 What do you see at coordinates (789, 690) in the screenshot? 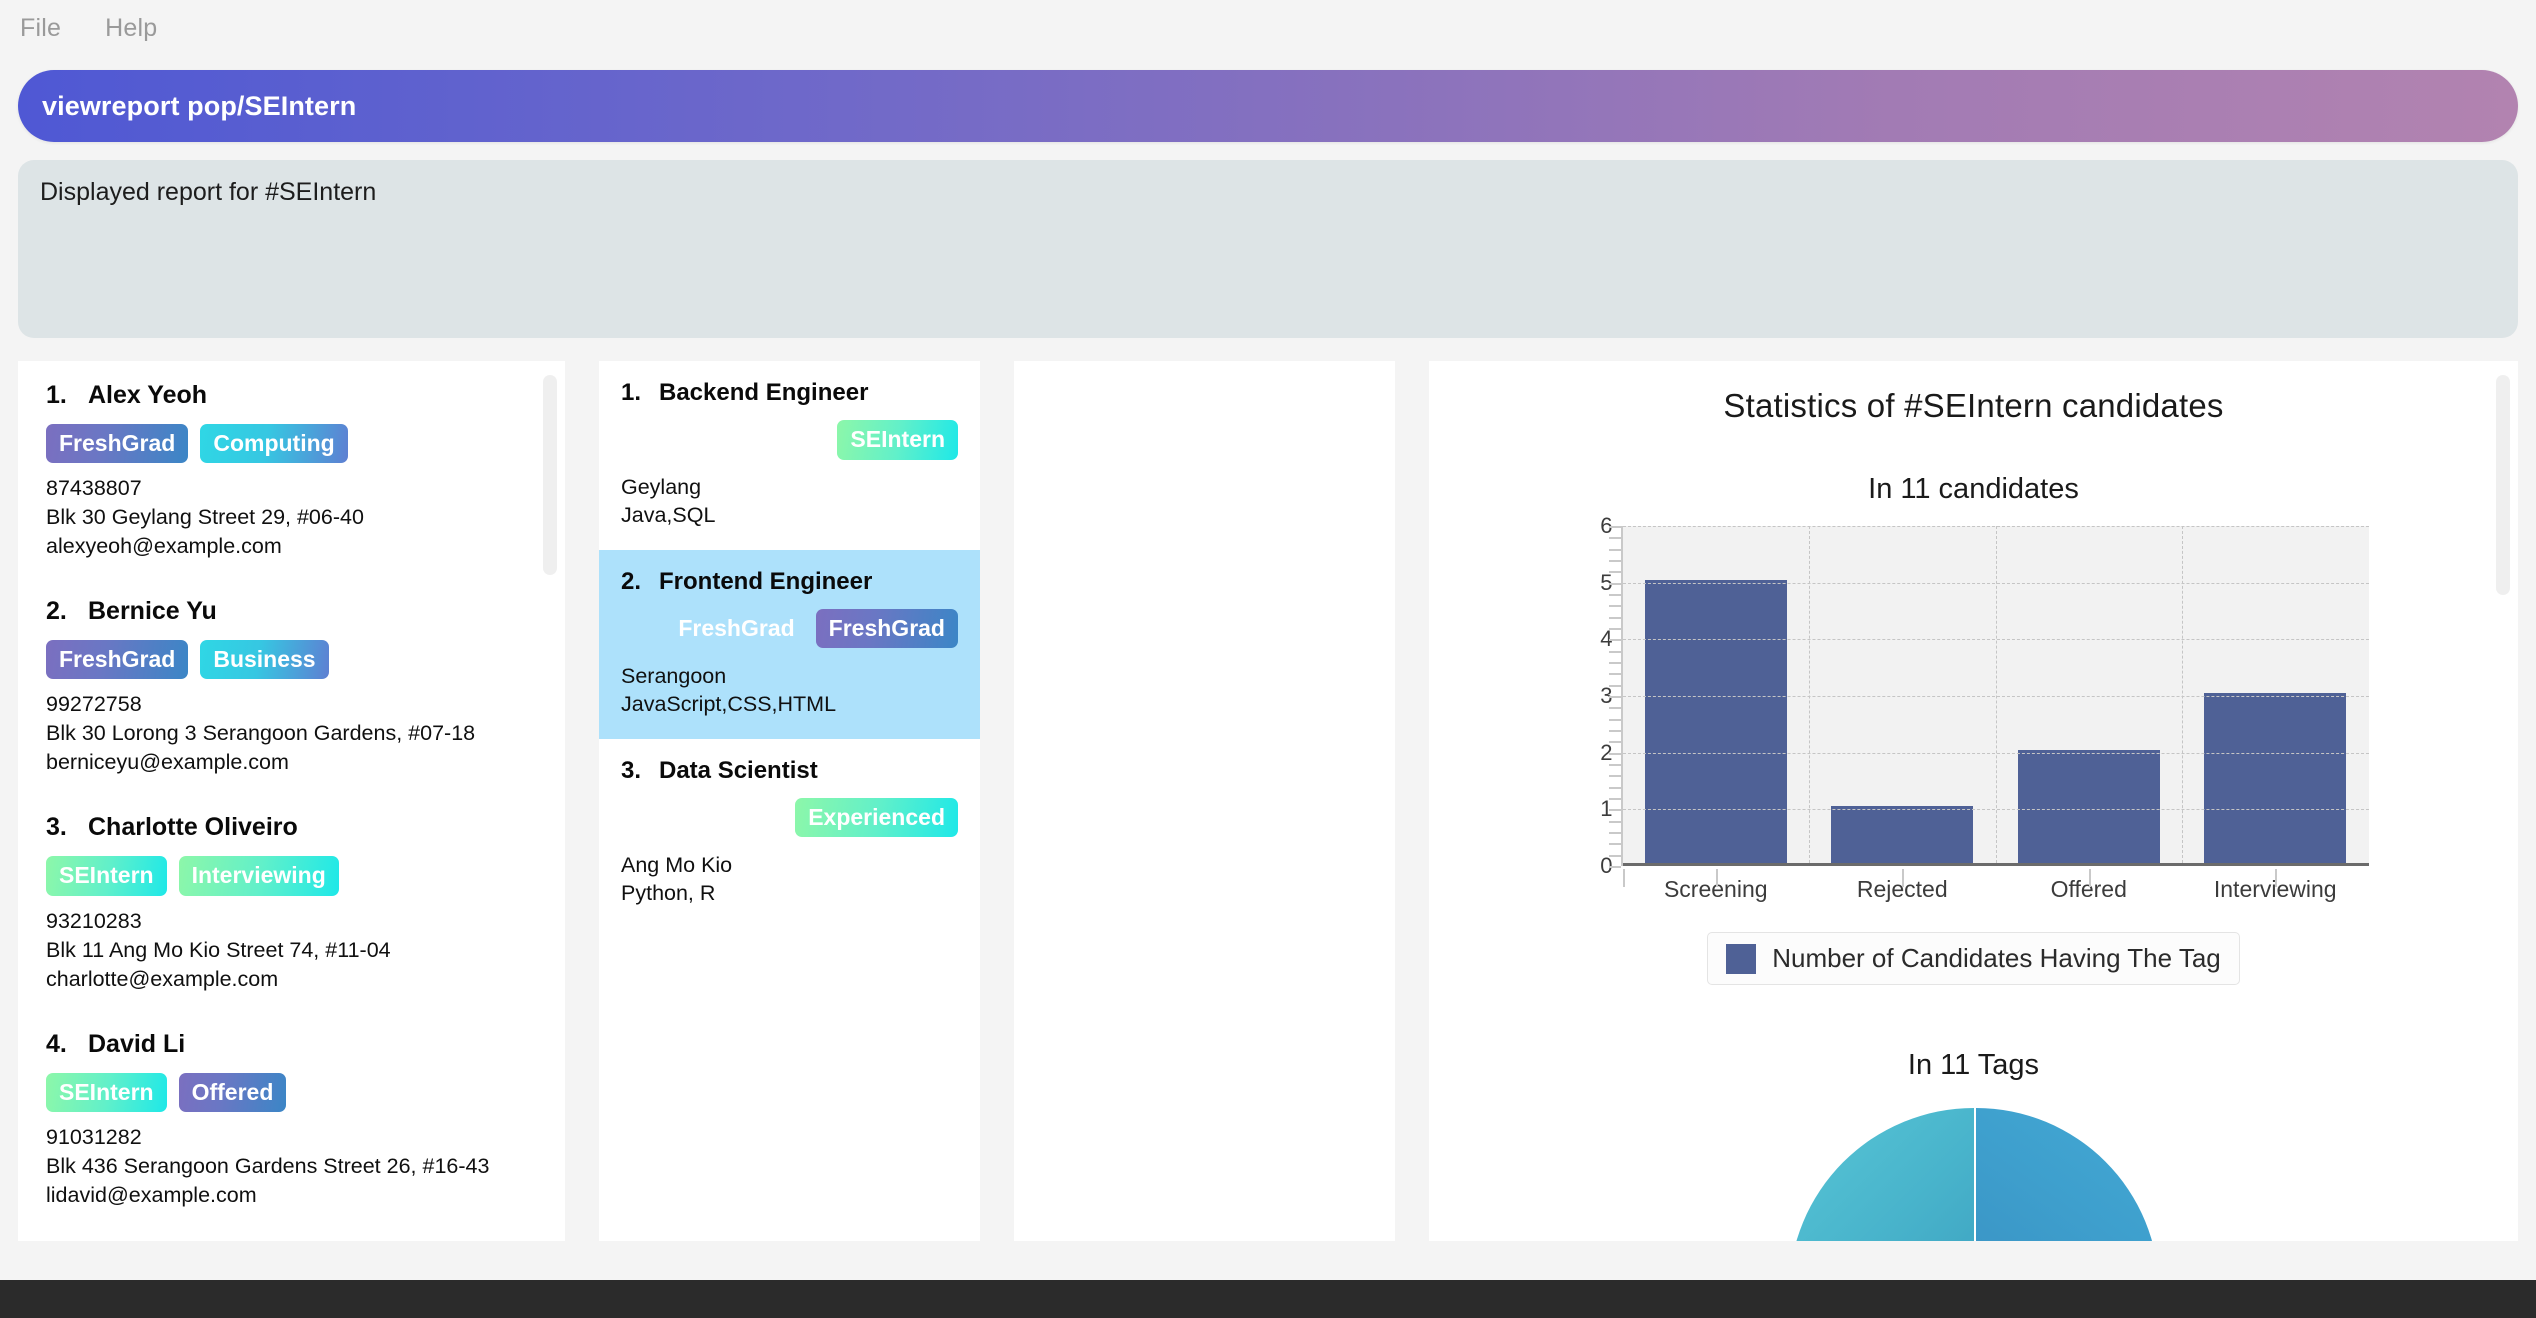
I see `job-details: Serangoon JavaScript,CSS,HTML` at bounding box center [789, 690].